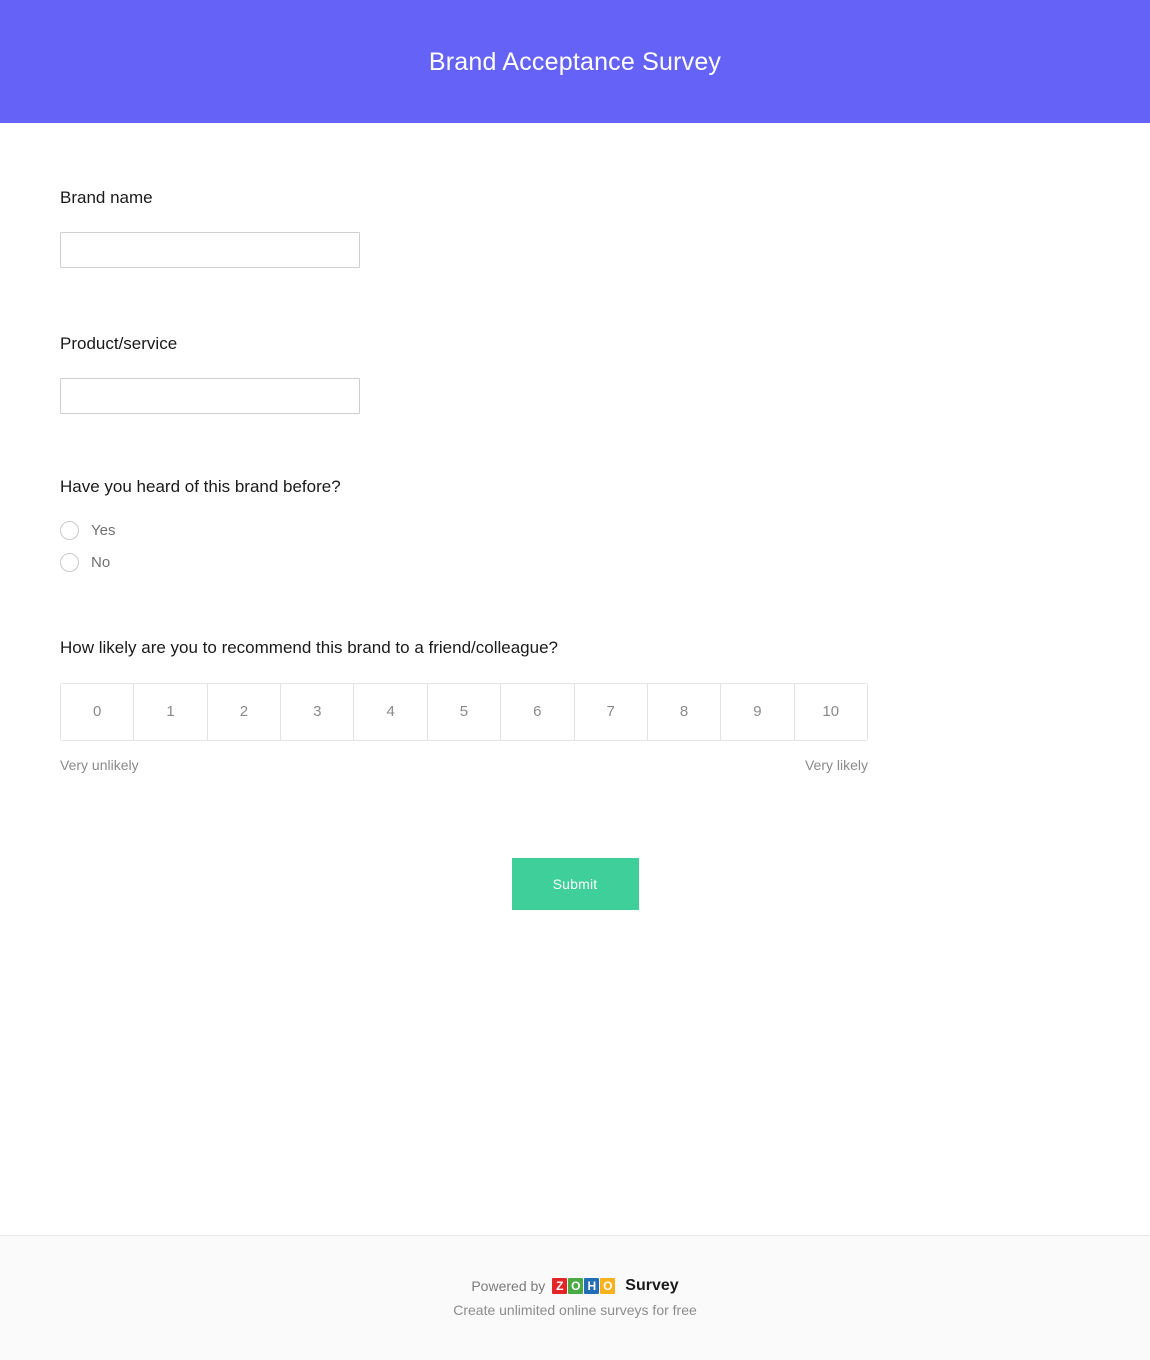 The height and width of the screenshot is (1360, 1150). I want to click on nps-cell-5: 5, so click(464, 711).